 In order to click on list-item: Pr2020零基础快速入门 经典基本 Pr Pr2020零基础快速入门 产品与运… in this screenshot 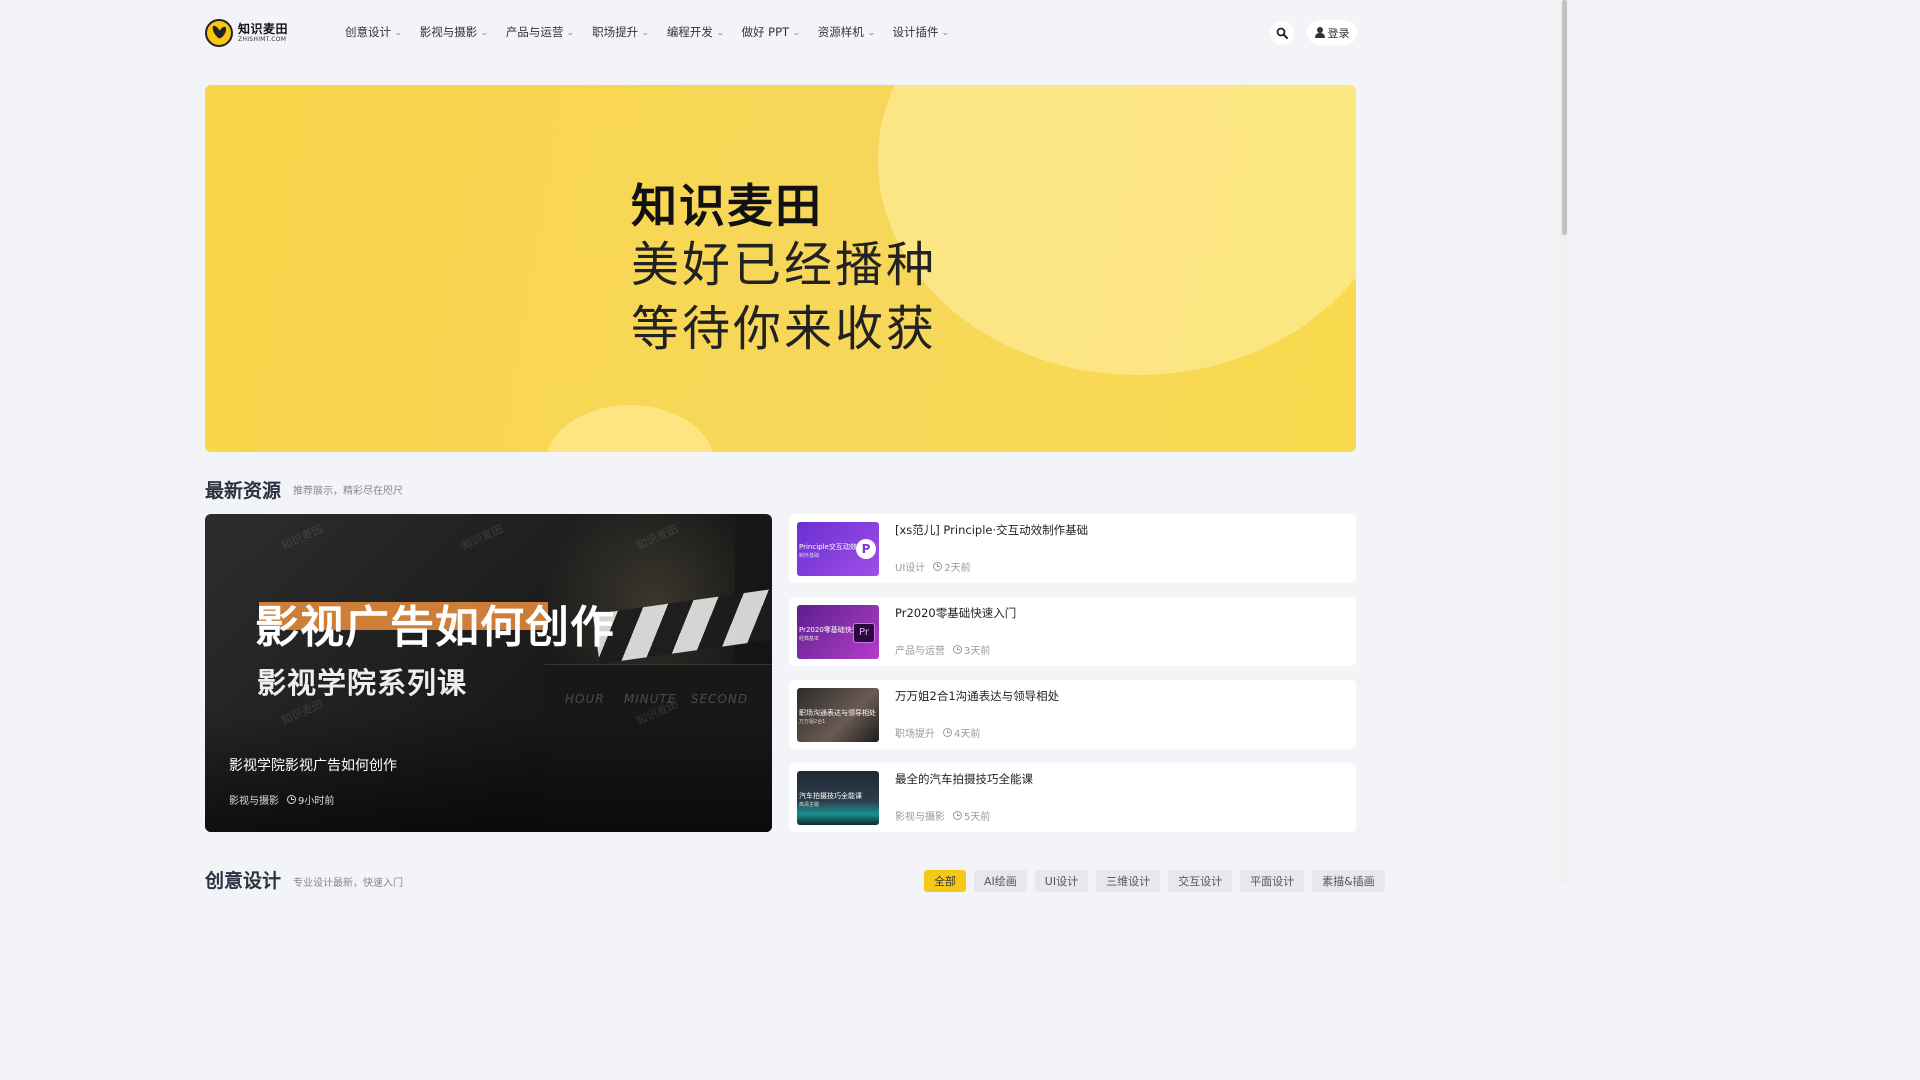, I will do `click(1072, 631)`.